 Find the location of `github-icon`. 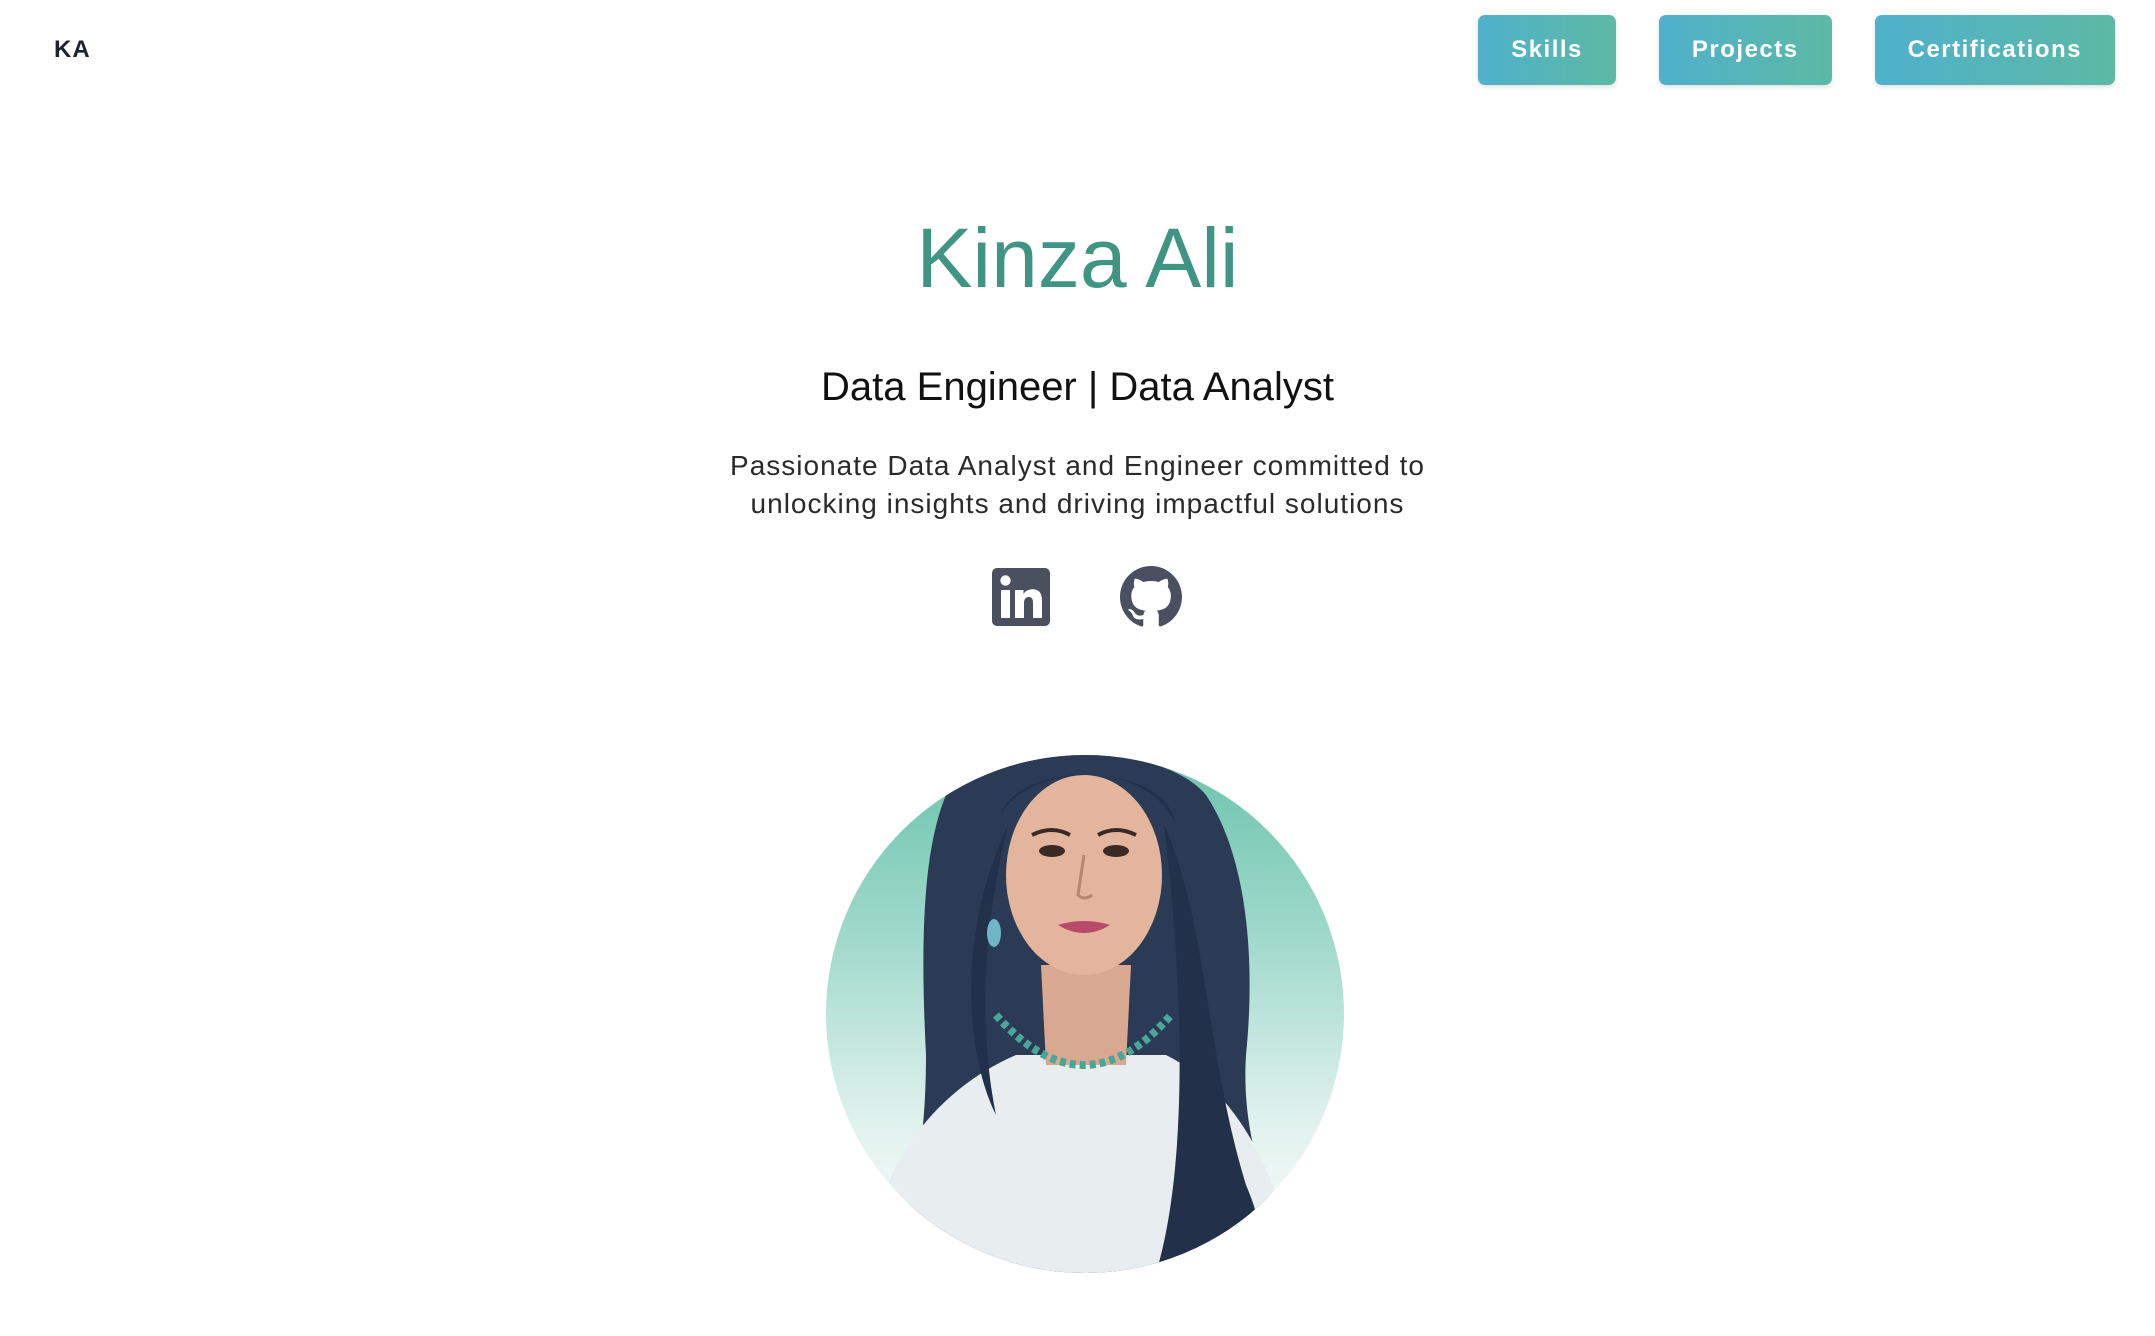

github-icon is located at coordinates (1151, 597).